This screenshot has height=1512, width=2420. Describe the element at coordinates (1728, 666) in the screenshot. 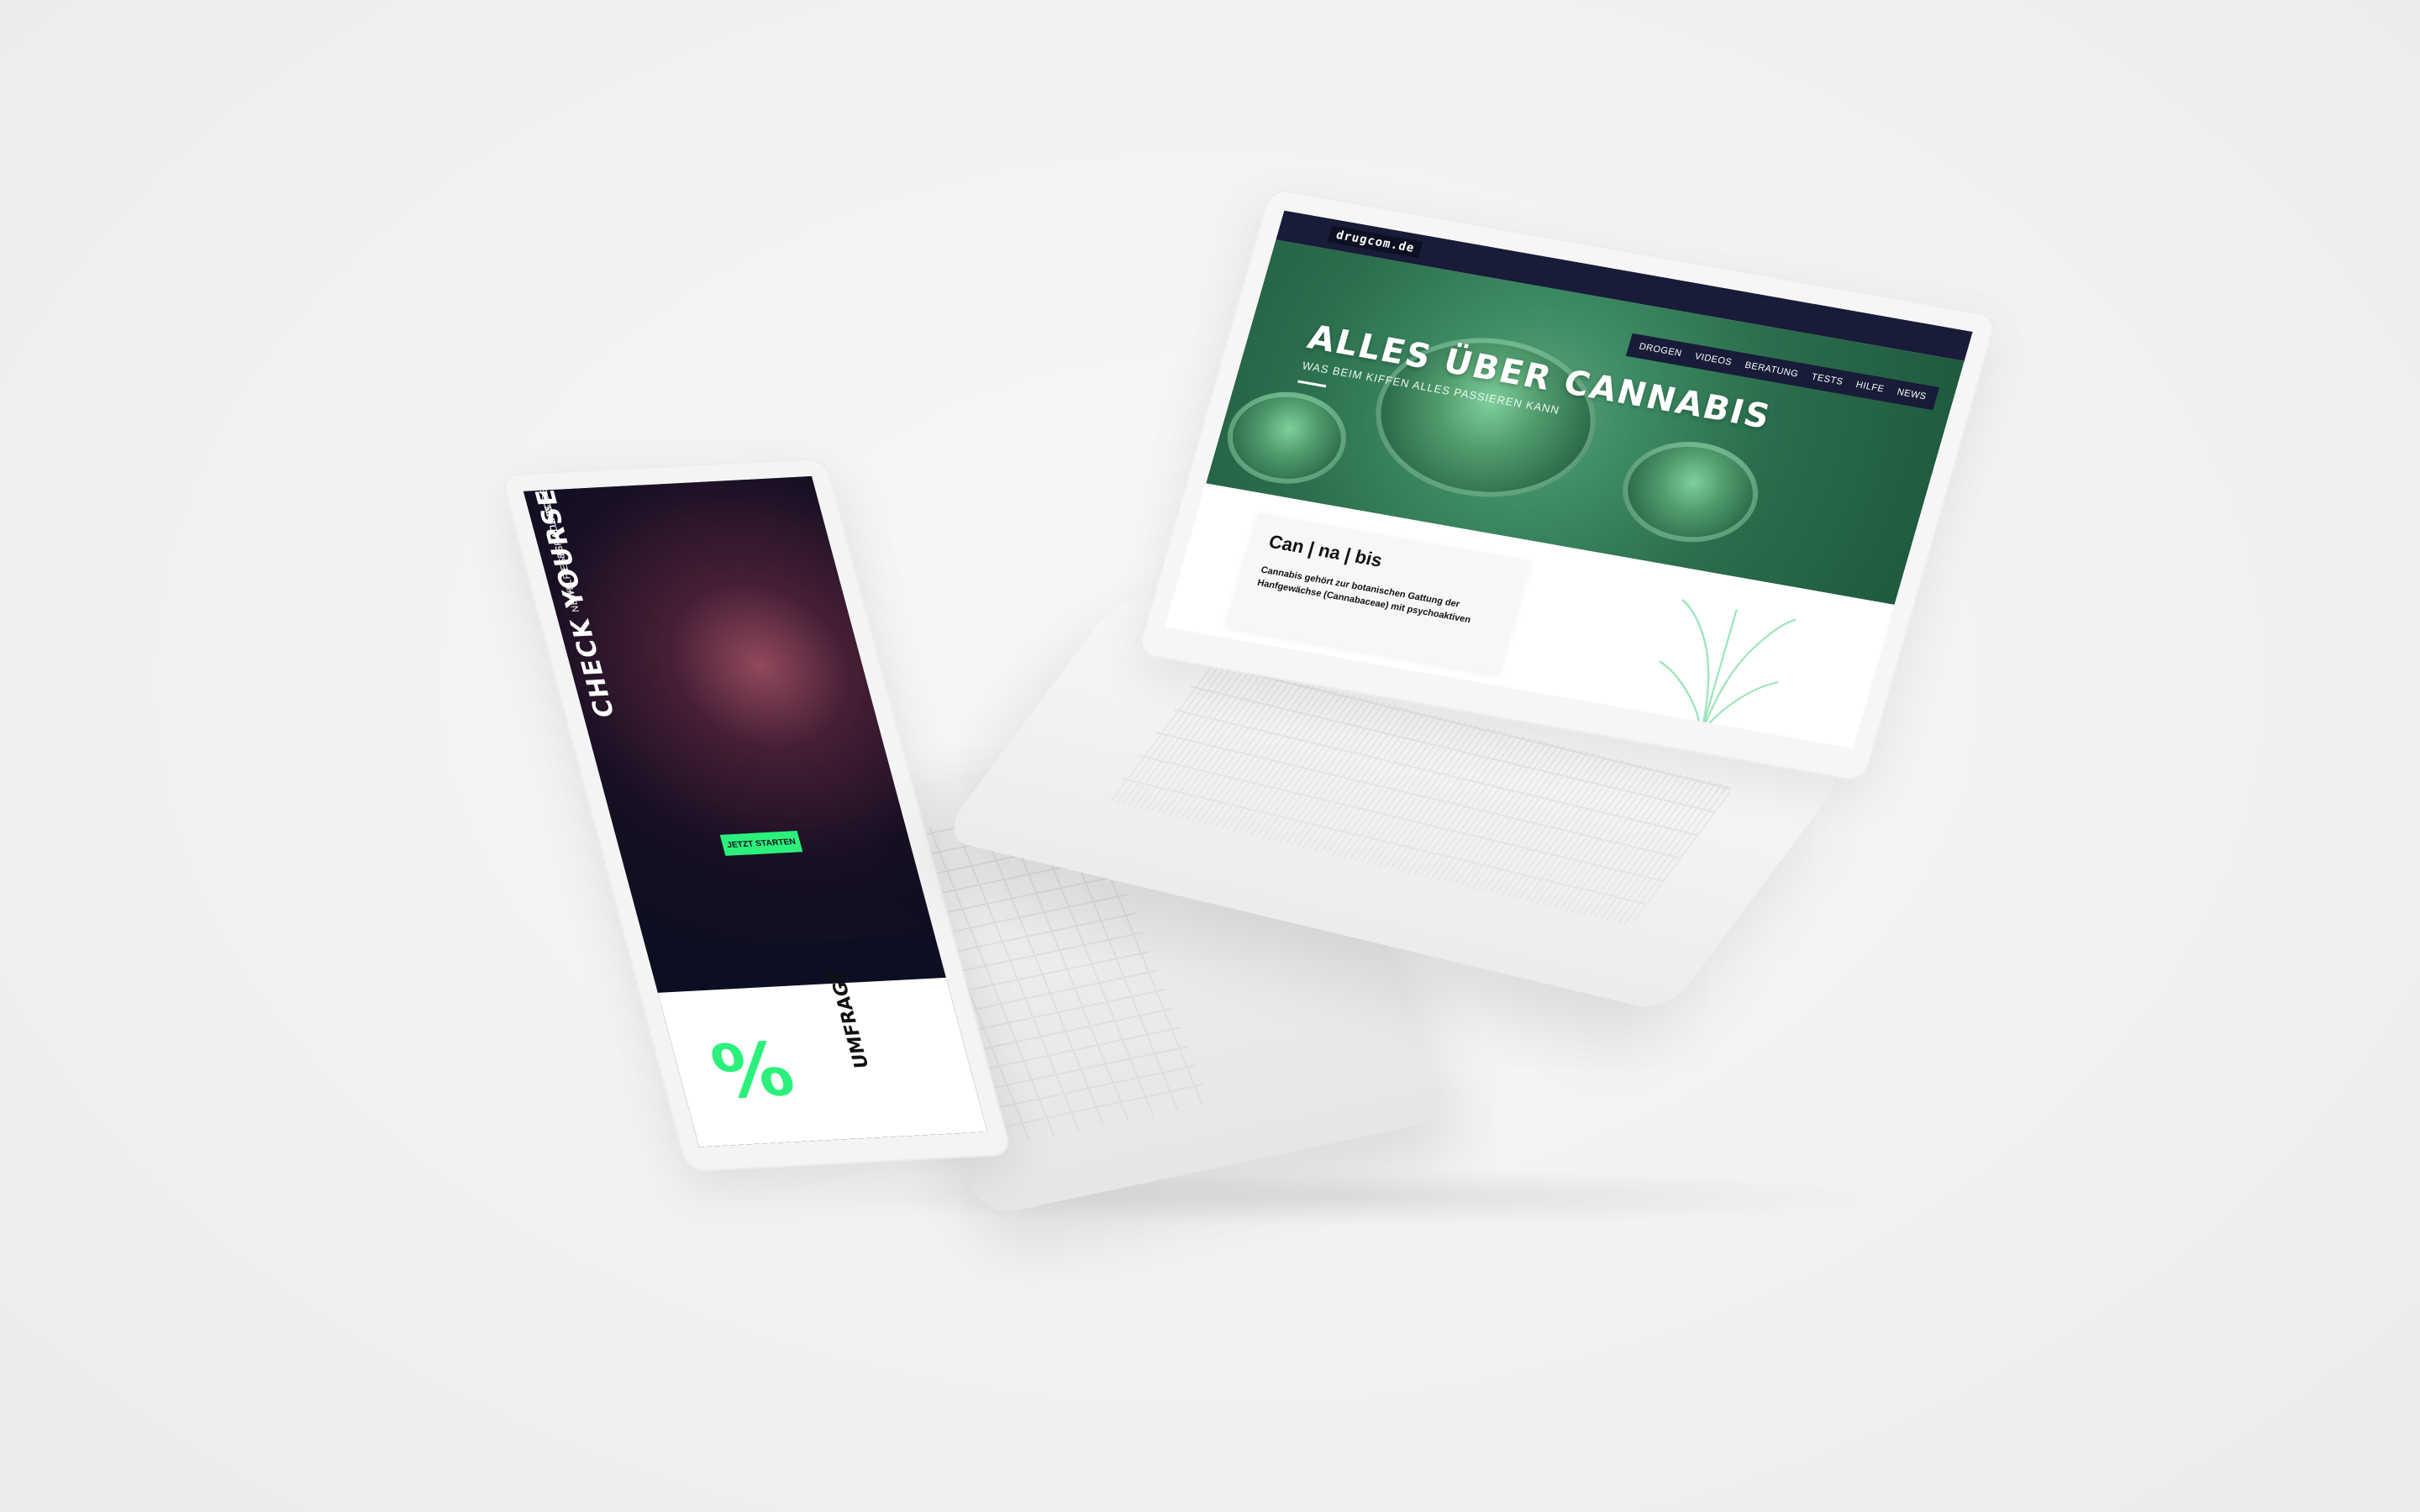

I see `cannabis-leaf-illustration` at that location.